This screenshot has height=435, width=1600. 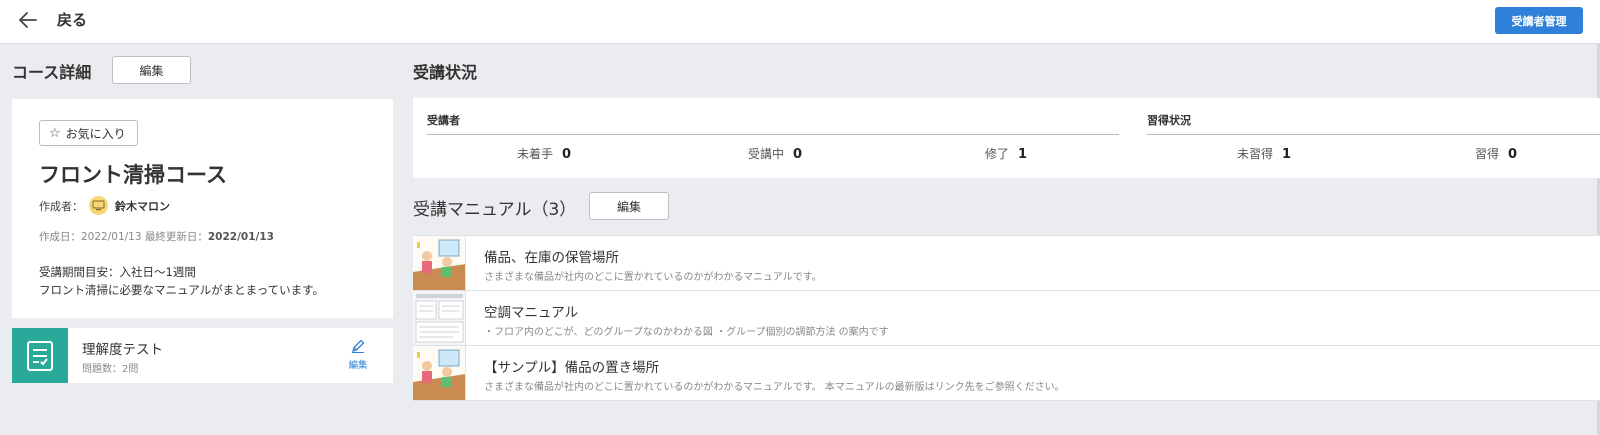 I want to click on stat-label: 未習得, so click(x=1255, y=154).